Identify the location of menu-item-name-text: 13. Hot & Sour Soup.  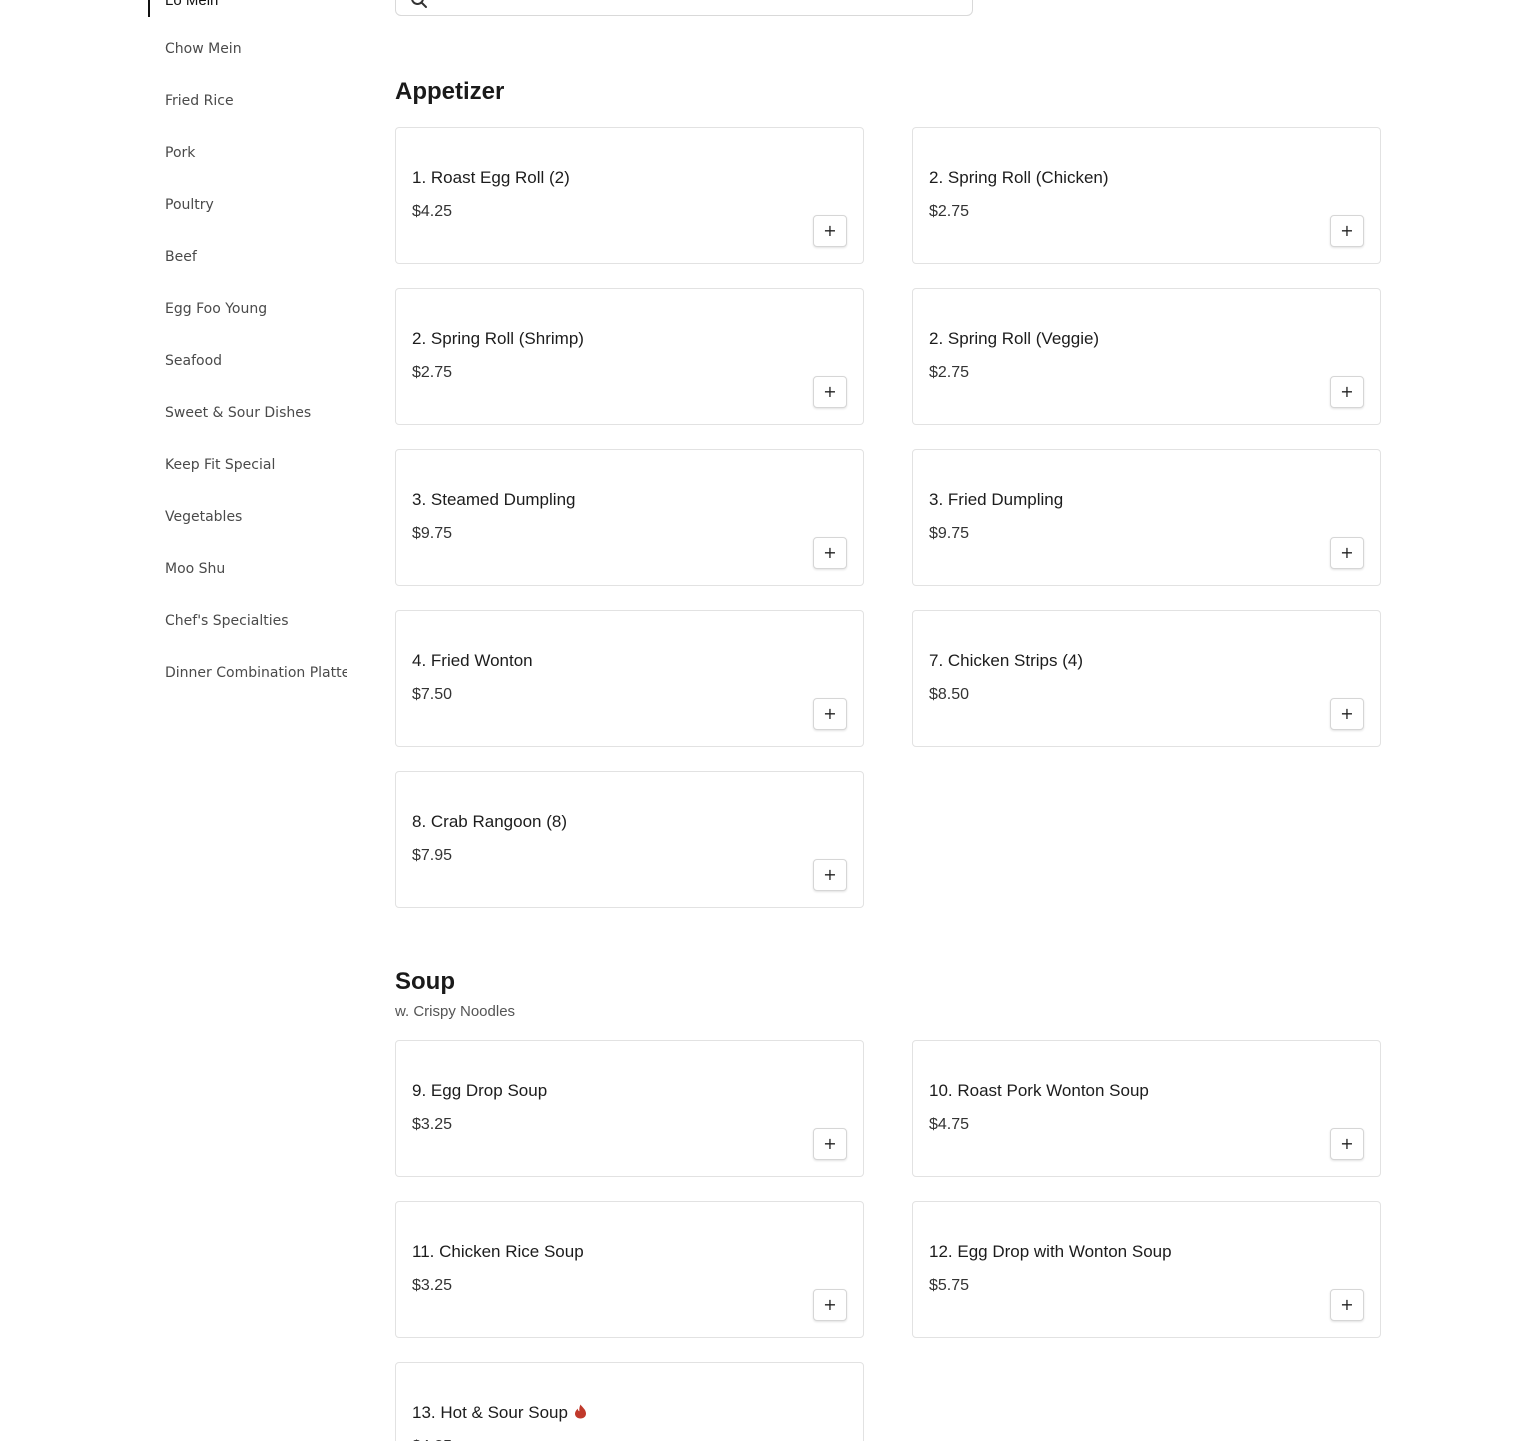
(490, 1412).